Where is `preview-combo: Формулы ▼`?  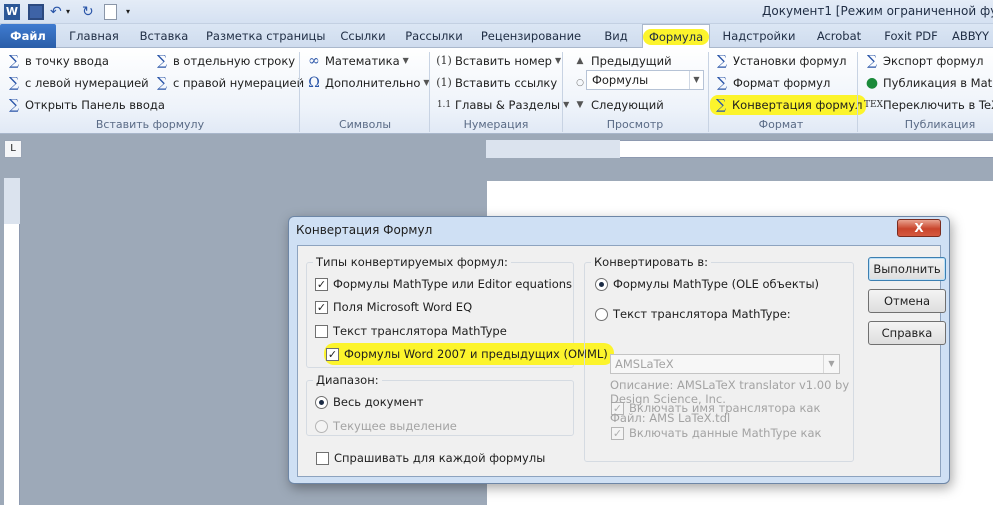 preview-combo: Формулы ▼ is located at coordinates (645, 80).